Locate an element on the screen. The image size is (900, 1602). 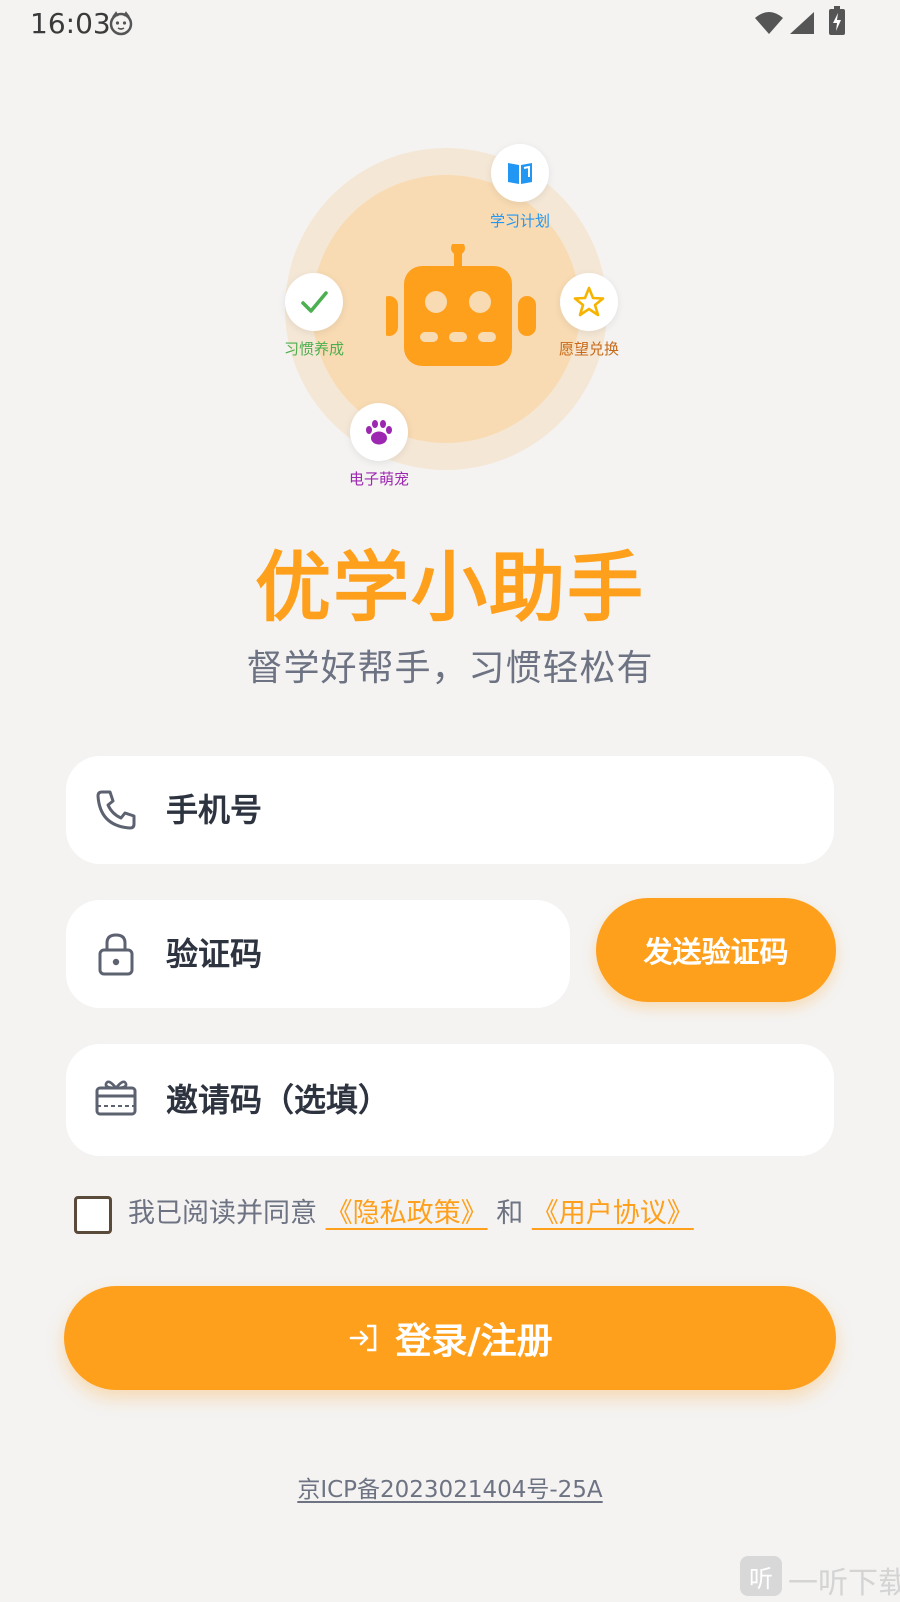
phone-icon is located at coordinates (116, 810).